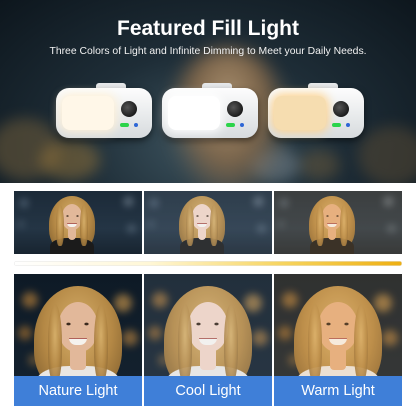 The height and width of the screenshot is (416, 416). I want to click on color-temperature-slider, so click(208, 263).